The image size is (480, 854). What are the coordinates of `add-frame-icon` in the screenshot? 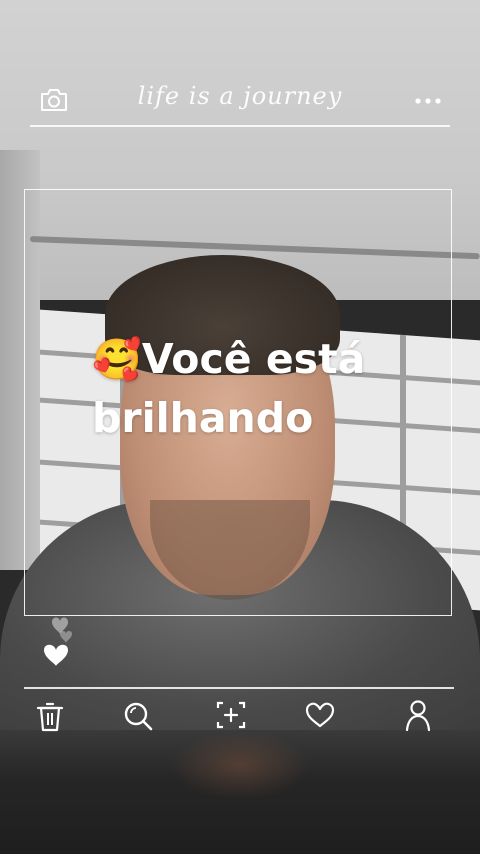 It's located at (231, 715).